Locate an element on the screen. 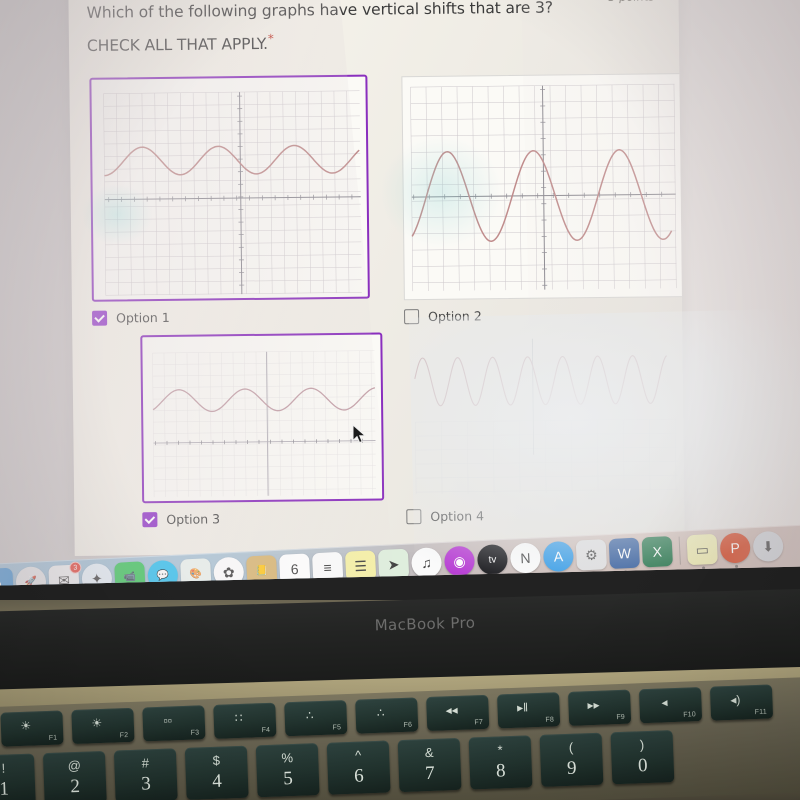 Image resolution: width=800 pixels, height=800 pixels. dock-icon-system-preferences: ⚙ is located at coordinates (591, 557).